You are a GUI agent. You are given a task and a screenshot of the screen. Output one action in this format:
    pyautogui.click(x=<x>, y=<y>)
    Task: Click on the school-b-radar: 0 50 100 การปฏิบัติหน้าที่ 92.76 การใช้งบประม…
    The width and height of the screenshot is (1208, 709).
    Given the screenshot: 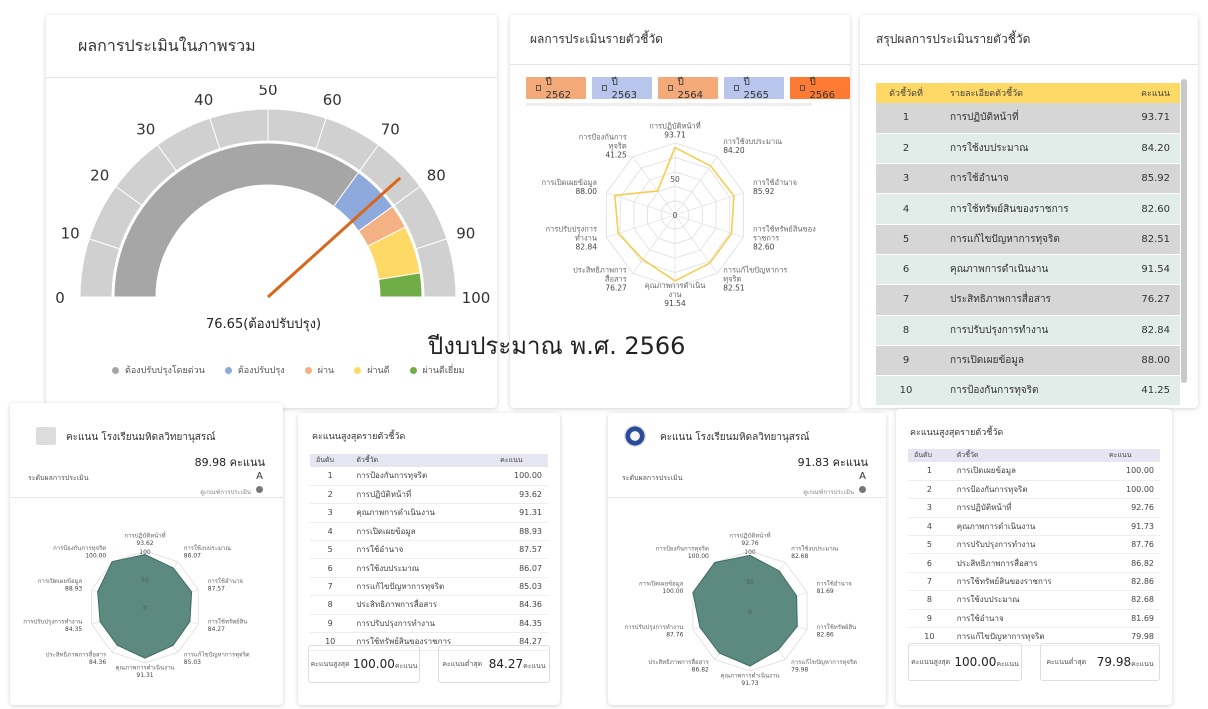 What is the action you would take?
    pyautogui.click(x=740, y=609)
    